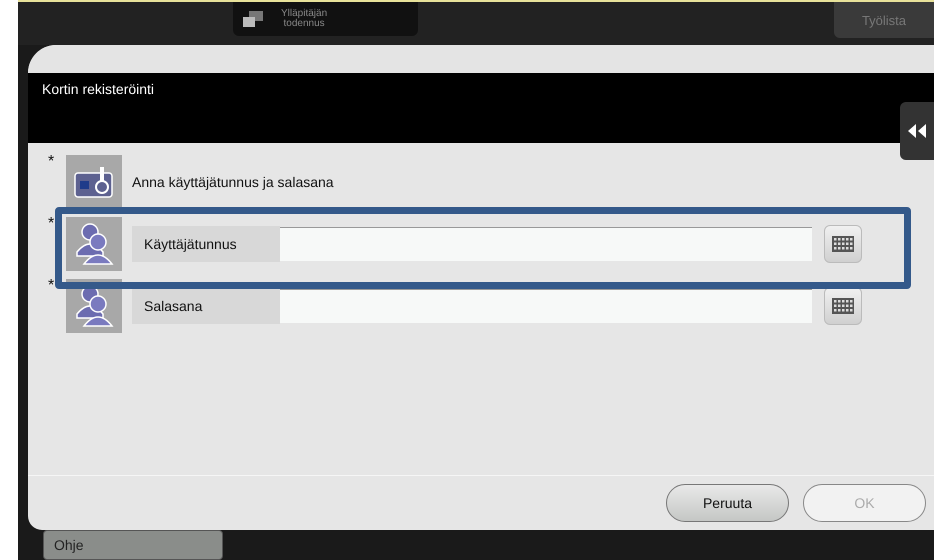 This screenshot has width=934, height=560. I want to click on job-list-button: Työlista, so click(884, 20).